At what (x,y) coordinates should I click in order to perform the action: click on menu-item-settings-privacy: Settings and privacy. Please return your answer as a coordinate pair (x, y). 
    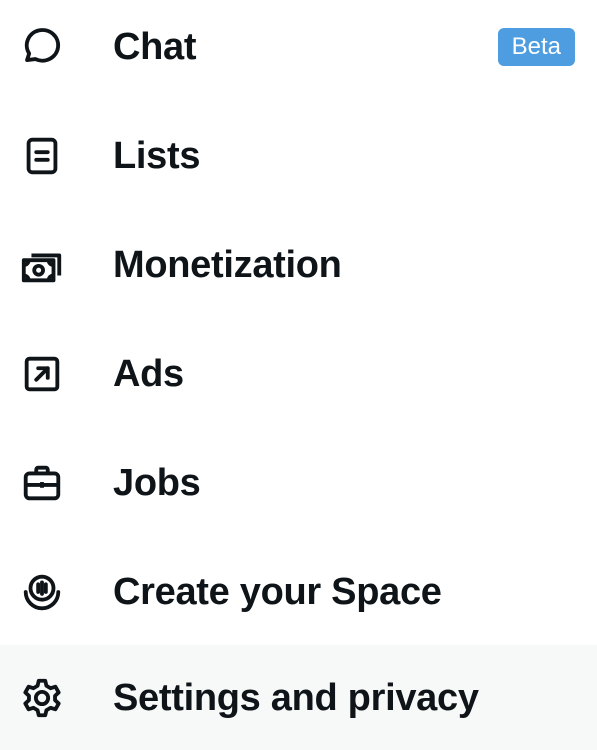
    Looking at the image, I should click on (298, 697).